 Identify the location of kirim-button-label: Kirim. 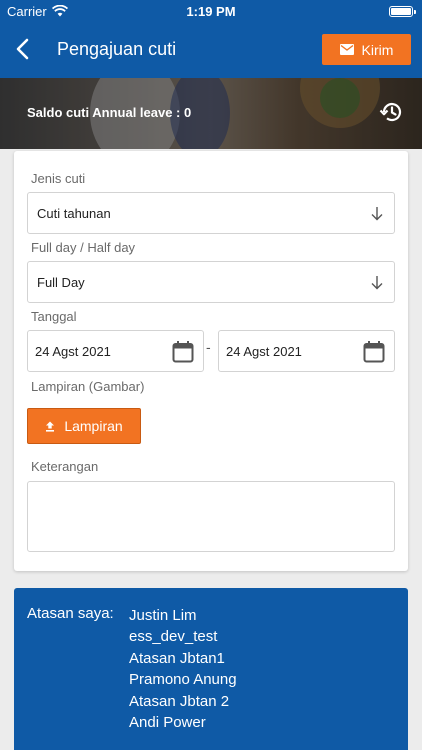
(377, 49).